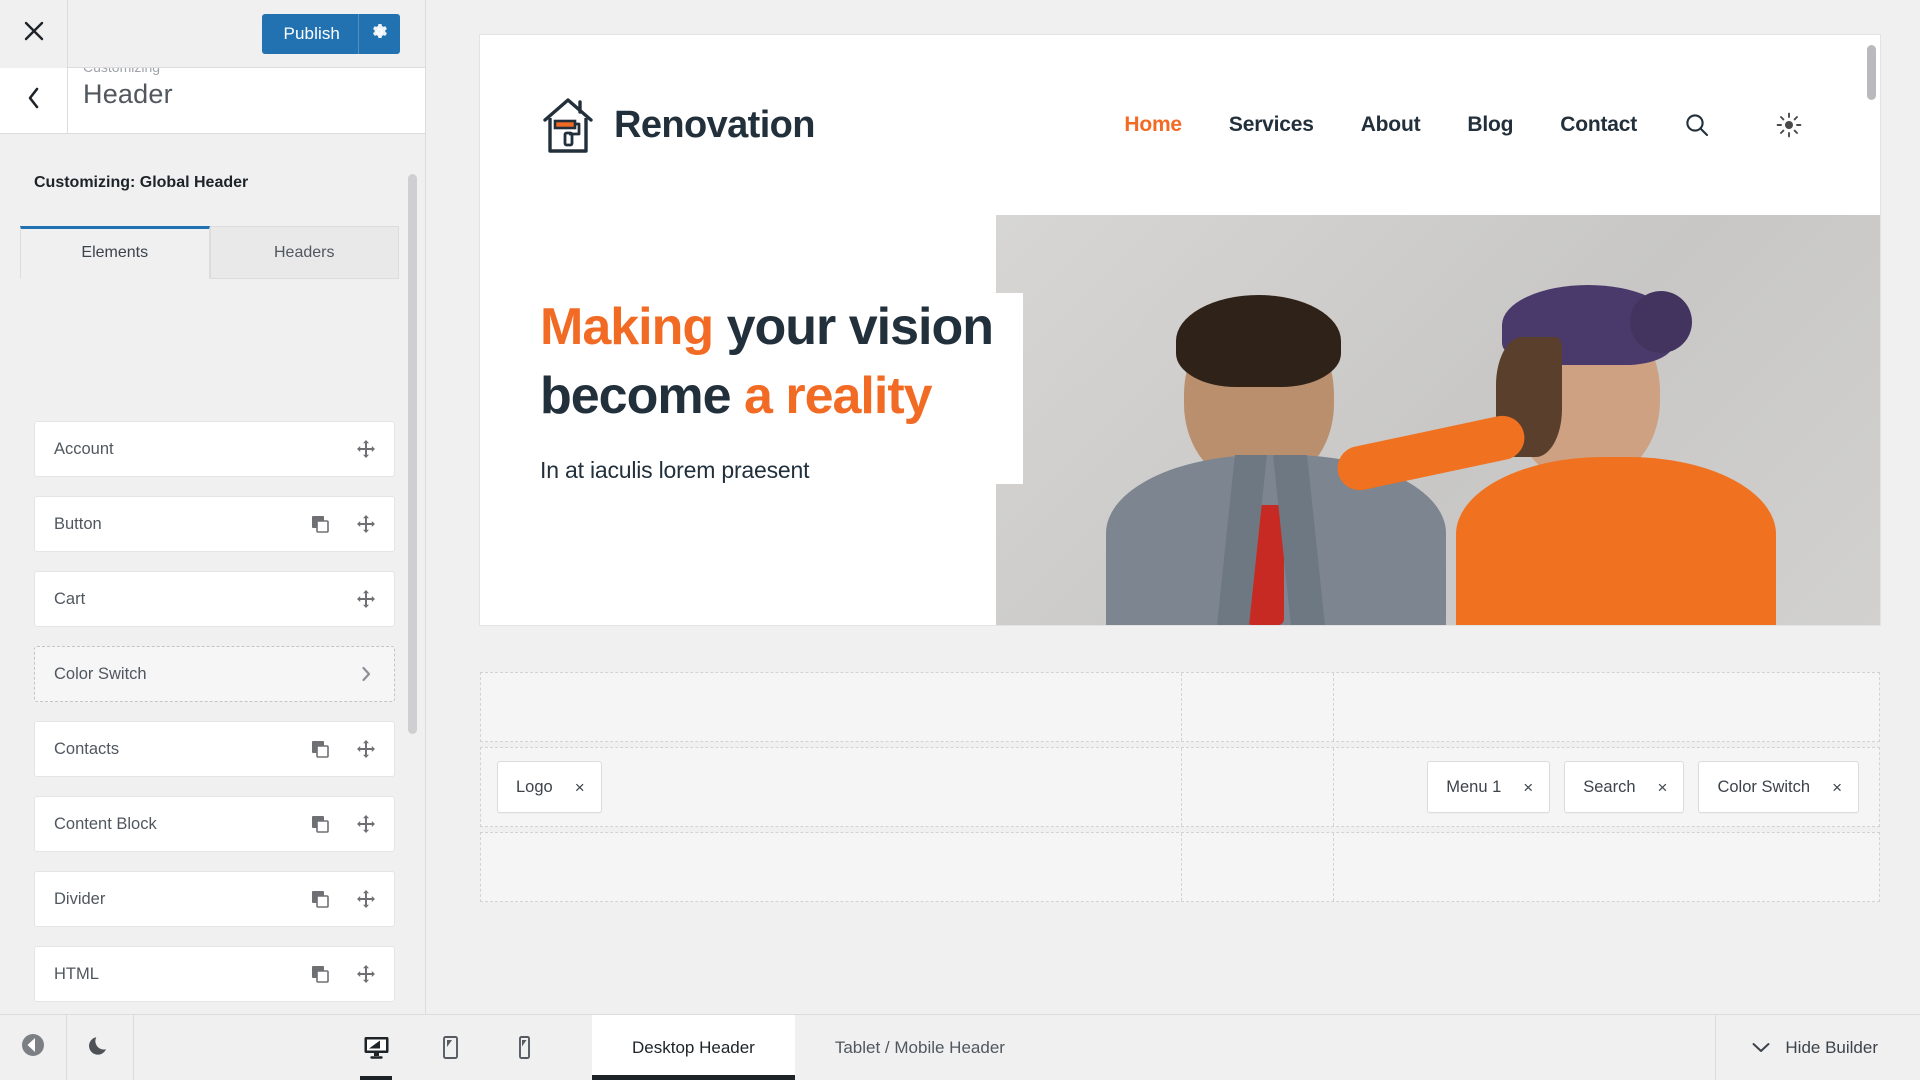 Image resolution: width=1920 pixels, height=1080 pixels. I want to click on site-logo: Renovation, so click(678, 125).